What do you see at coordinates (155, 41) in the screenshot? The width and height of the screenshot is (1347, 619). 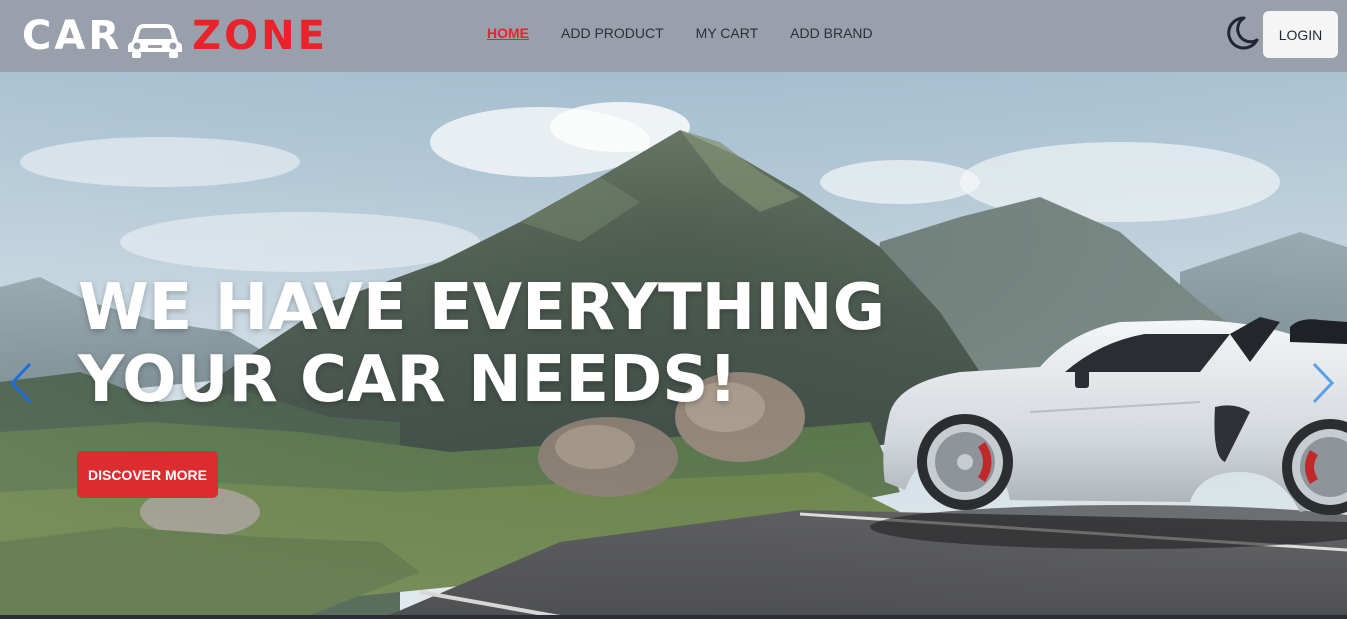 I see `car-logo-icon` at bounding box center [155, 41].